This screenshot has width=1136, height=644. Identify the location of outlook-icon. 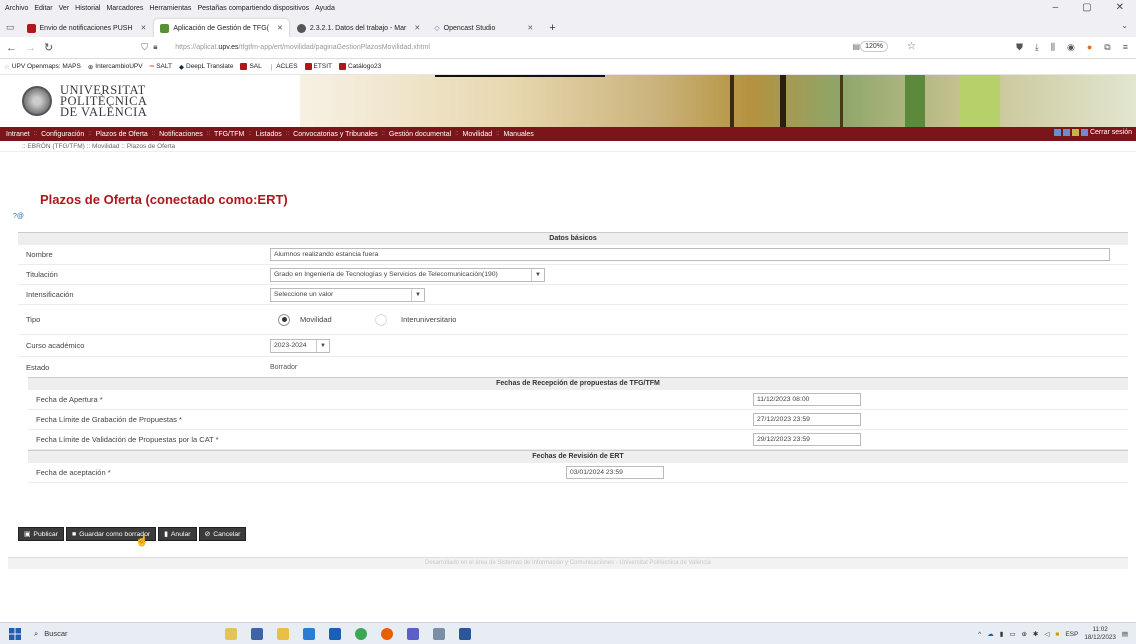
(335, 633).